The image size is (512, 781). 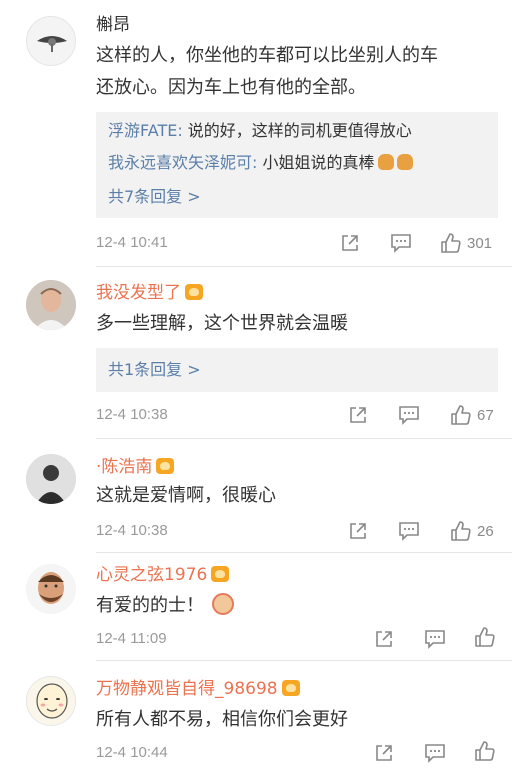 I want to click on comment-text: 所有人都不易，相信你们会更好, so click(x=222, y=719).